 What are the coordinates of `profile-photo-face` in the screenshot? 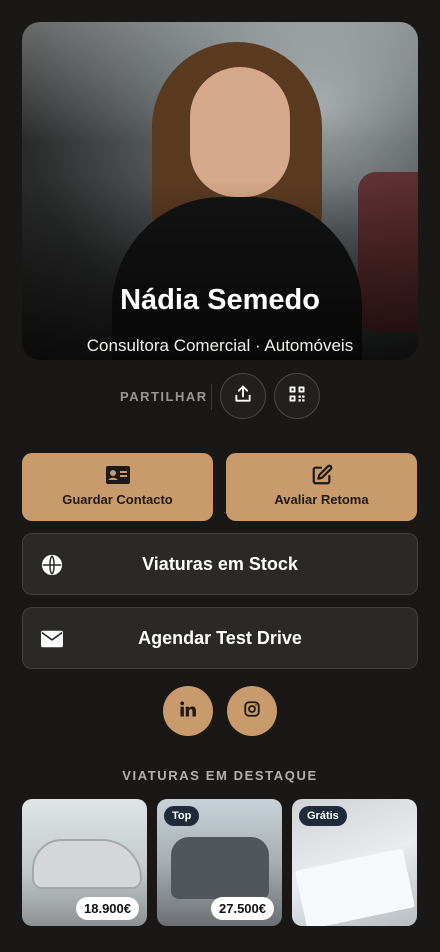 It's located at (240, 132).